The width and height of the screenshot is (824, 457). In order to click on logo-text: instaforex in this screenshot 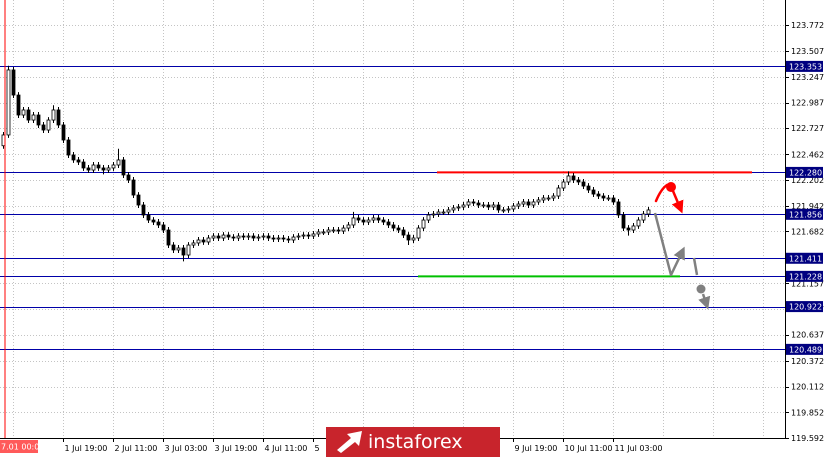, I will do `click(415, 442)`.